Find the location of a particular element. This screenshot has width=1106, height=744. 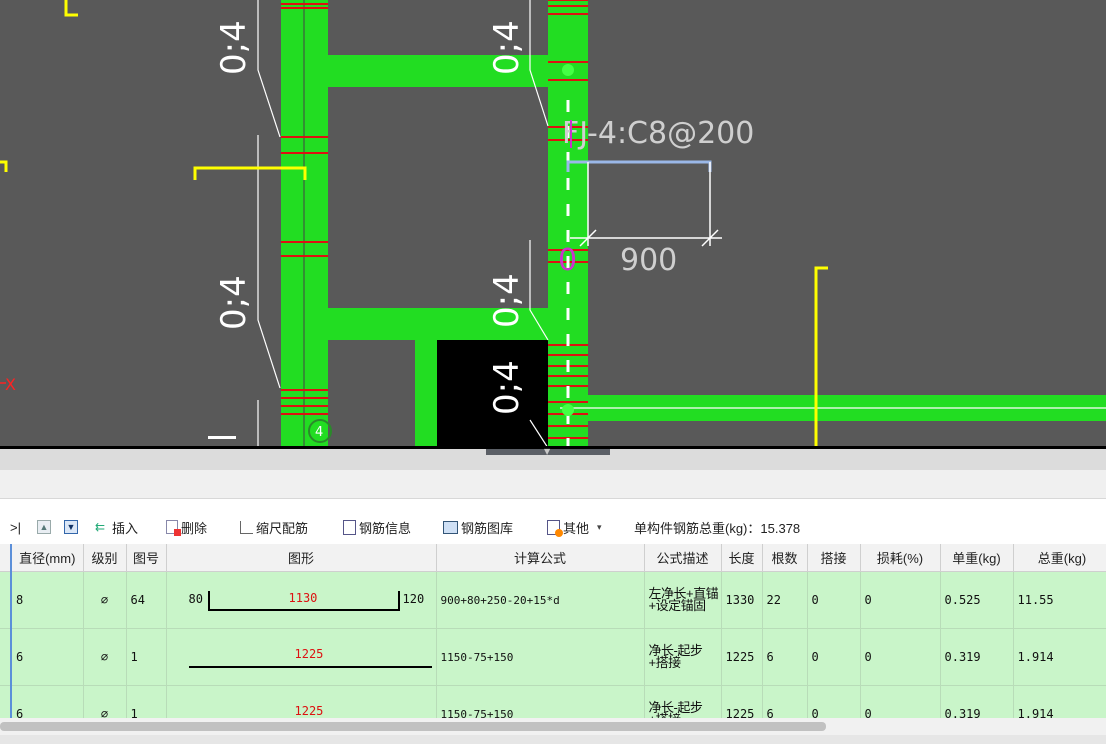

column-header: 总重(kg) is located at coordinates (1059, 558).